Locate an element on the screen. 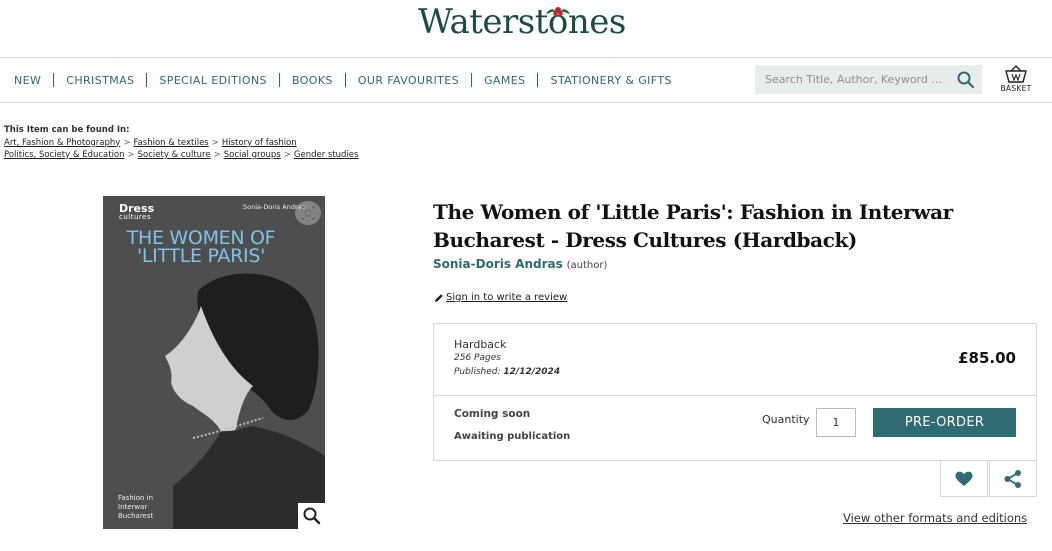 The image size is (1052, 551). breadcrumb-link: Social groups is located at coordinates (252, 155).